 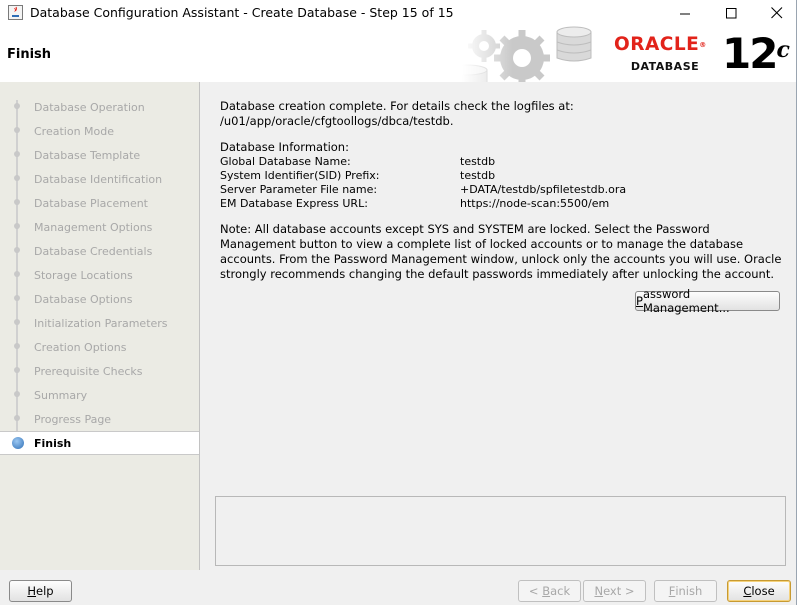 What do you see at coordinates (29, 54) in the screenshot?
I see `page-title: Finish` at bounding box center [29, 54].